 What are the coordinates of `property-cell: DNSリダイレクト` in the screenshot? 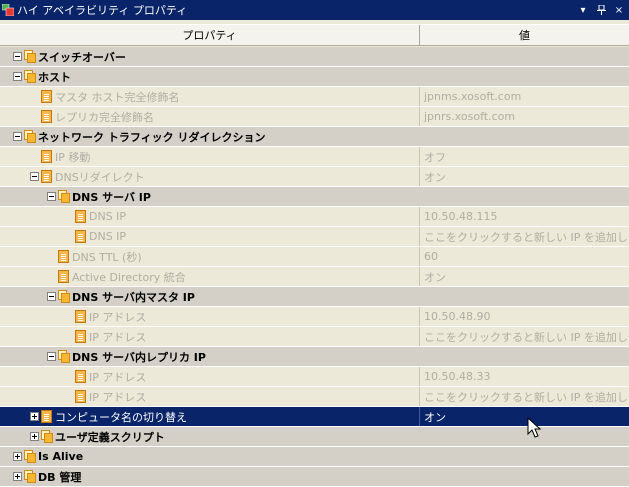 It's located at (210, 176).